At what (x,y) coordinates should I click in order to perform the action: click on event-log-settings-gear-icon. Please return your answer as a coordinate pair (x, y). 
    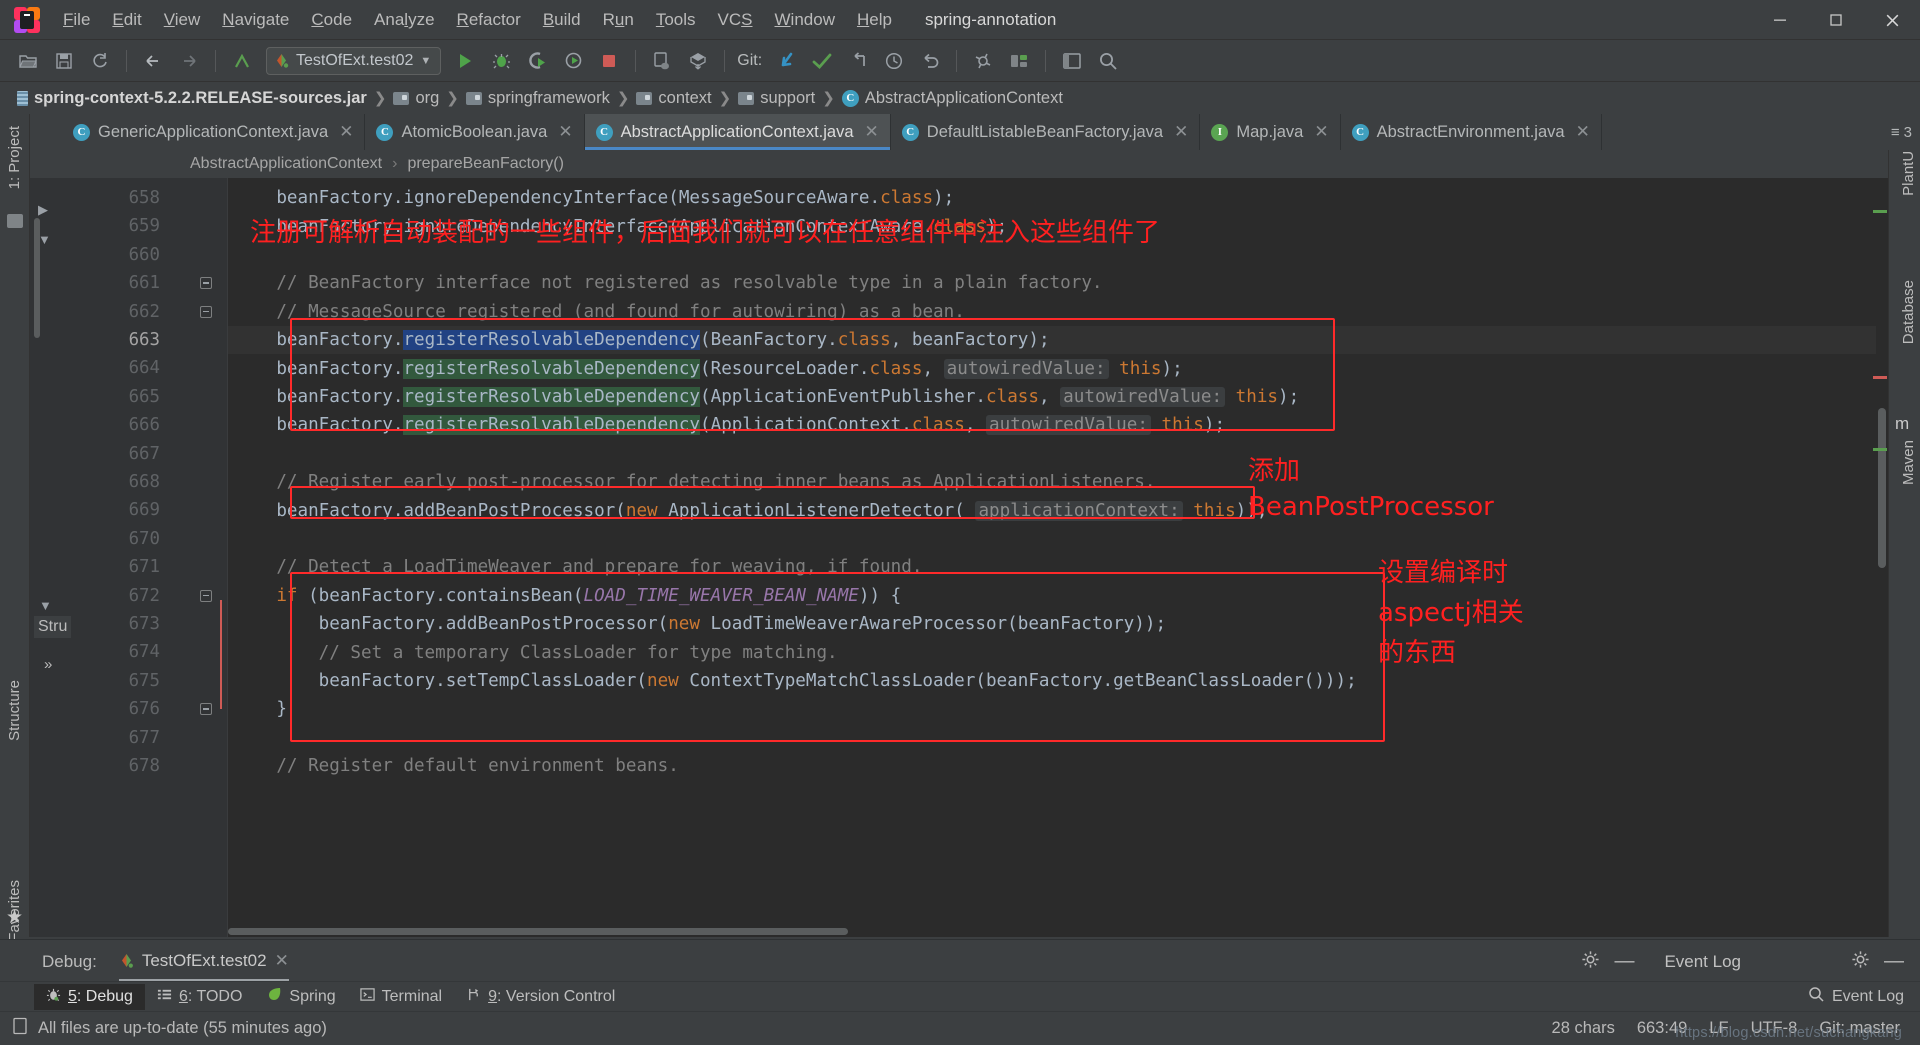
    Looking at the image, I should click on (1860, 962).